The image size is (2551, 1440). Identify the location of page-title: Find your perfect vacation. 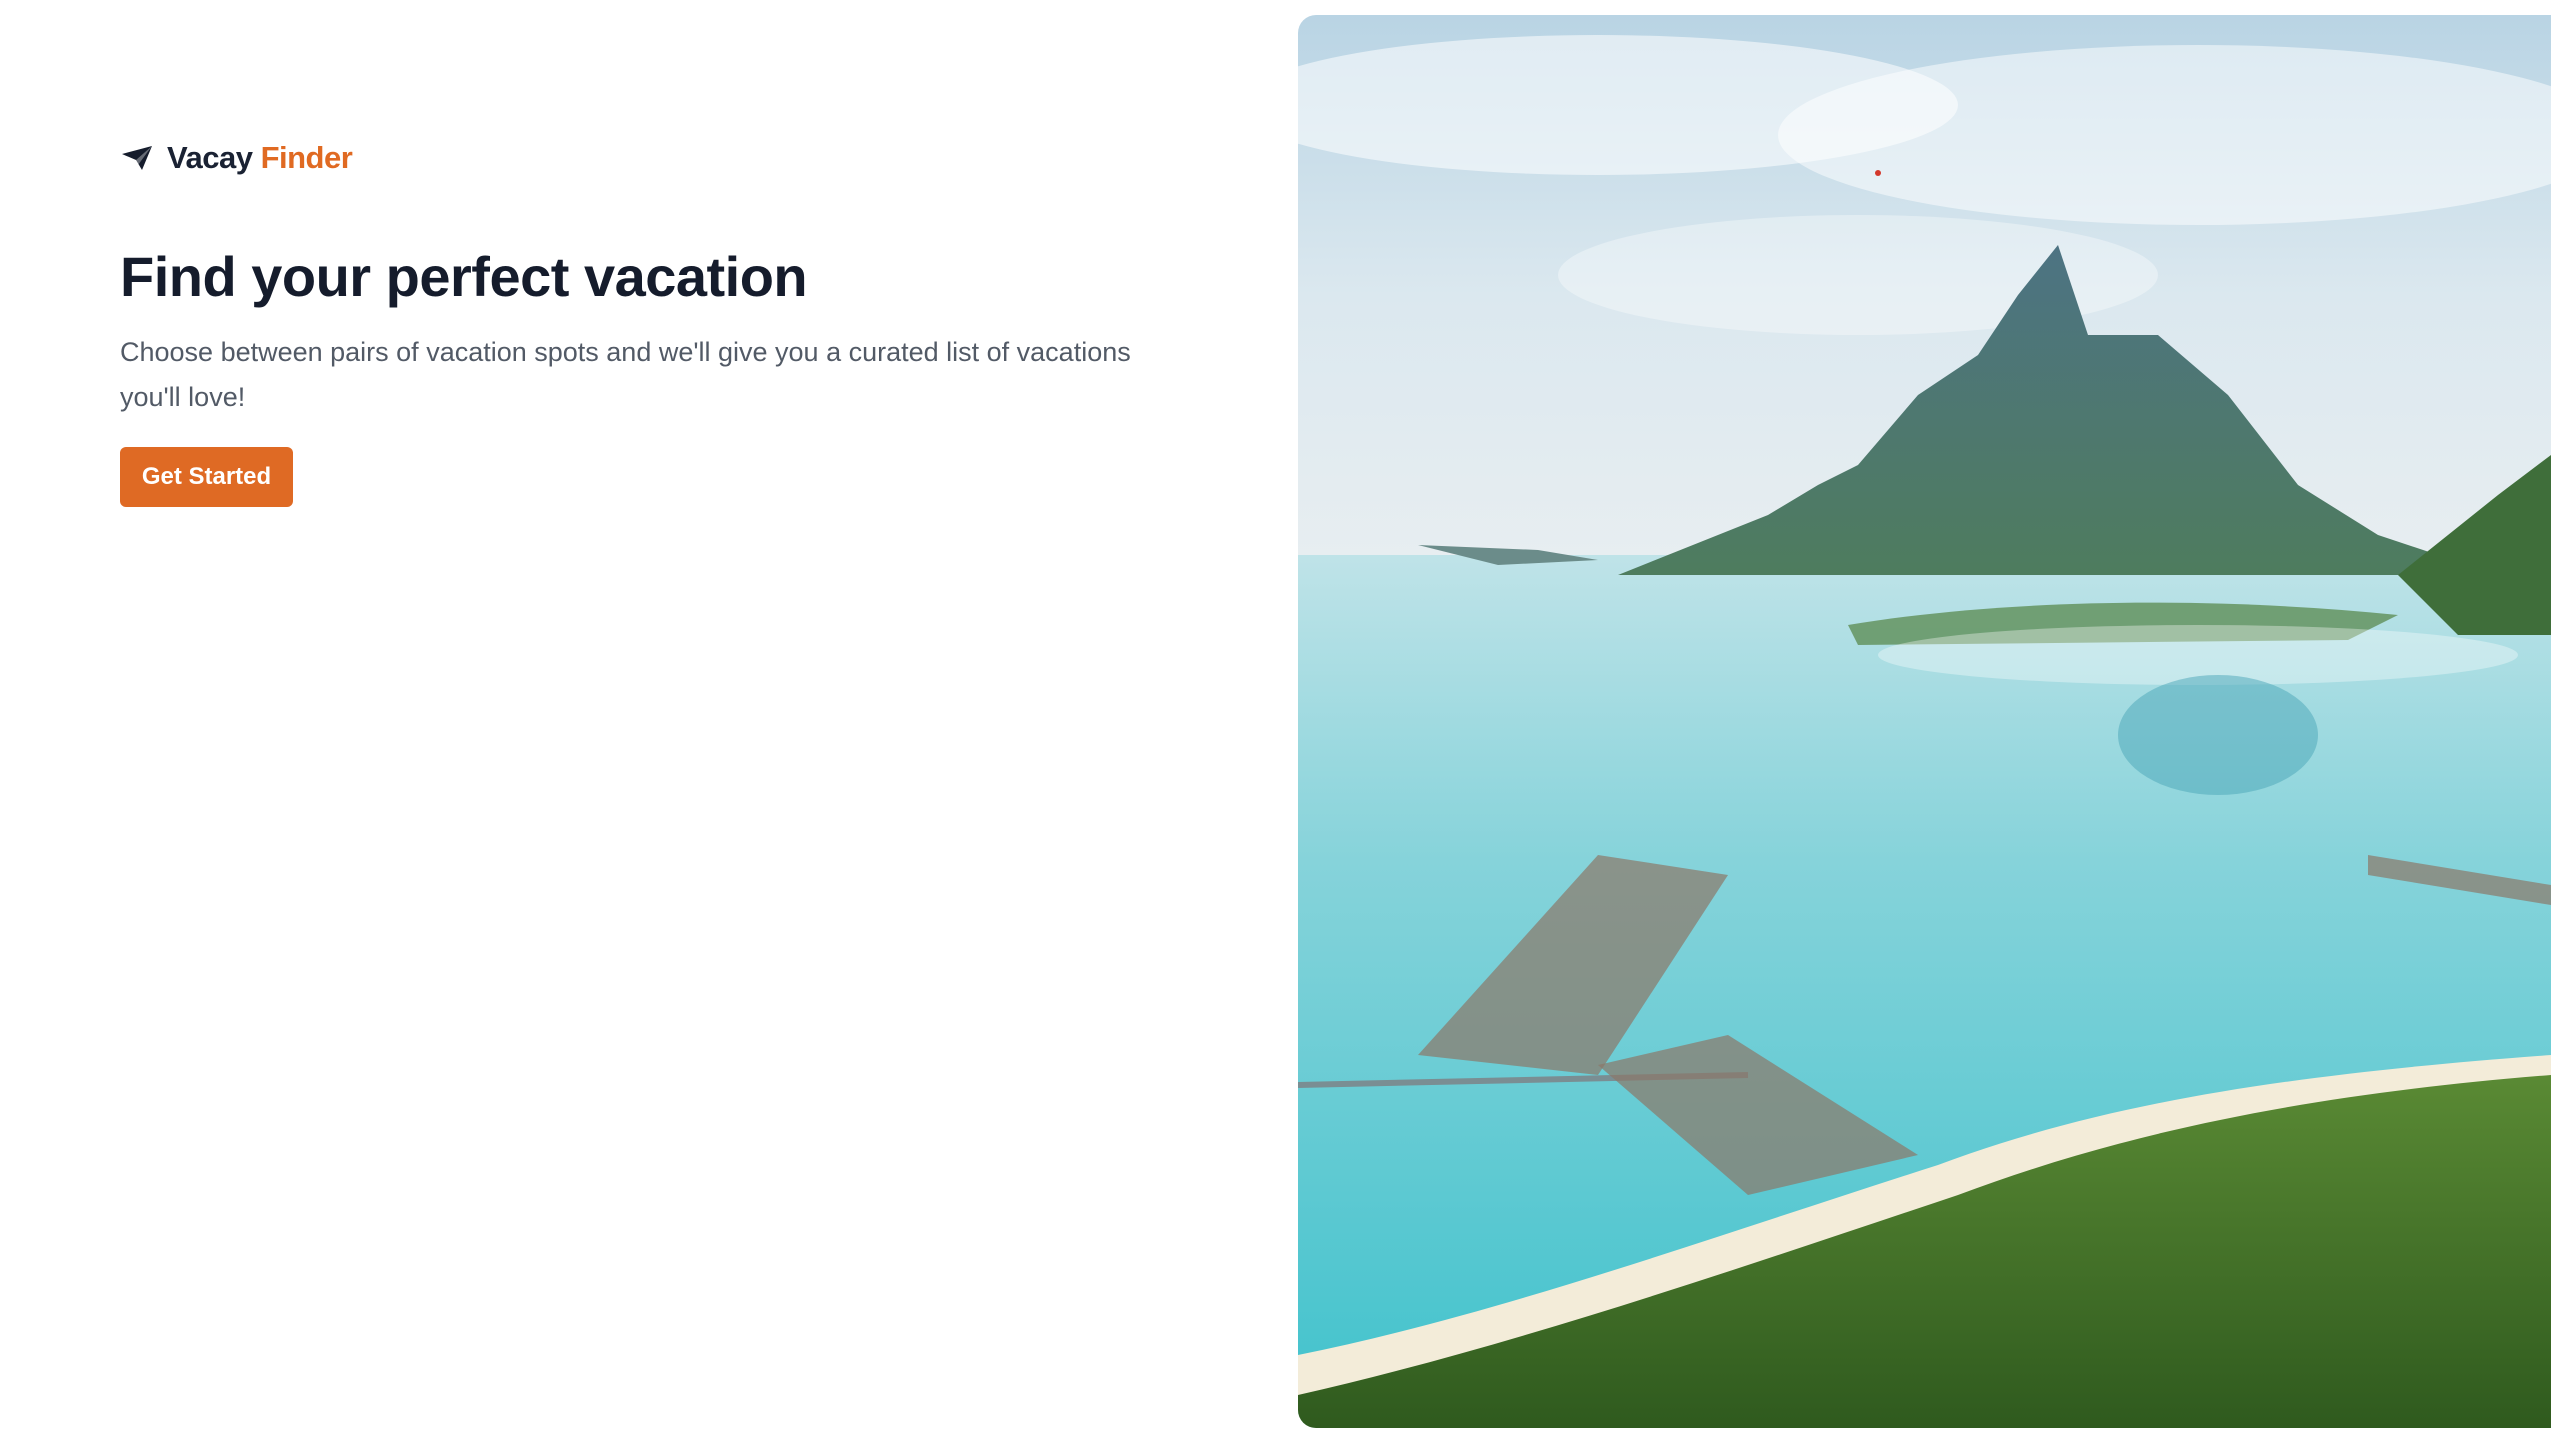
(464, 276).